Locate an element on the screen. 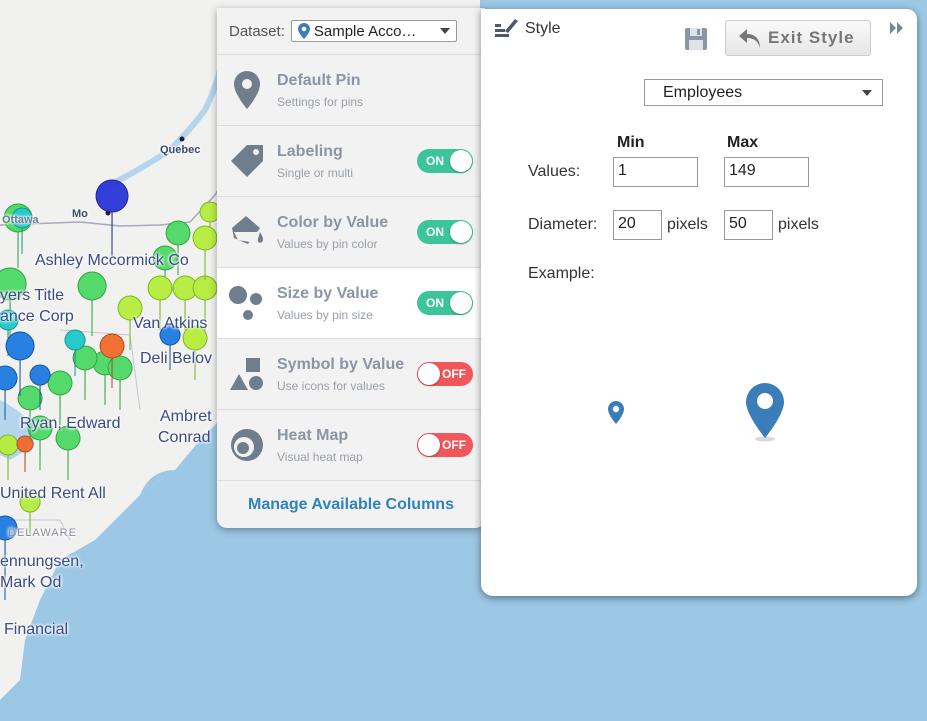  menu-item-symbol-by-value: Symbol by Value Use icons for values OFF is located at coordinates (351, 374).